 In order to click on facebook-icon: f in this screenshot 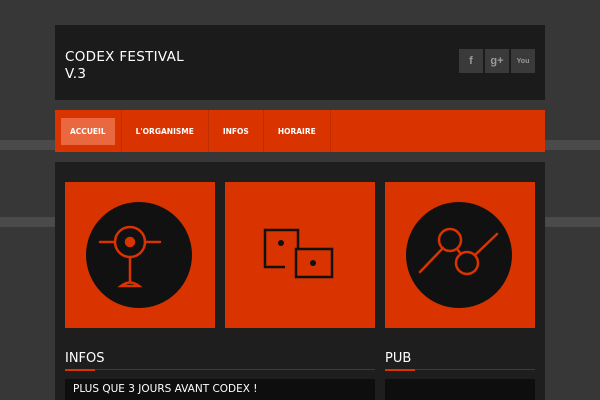, I will do `click(471, 61)`.